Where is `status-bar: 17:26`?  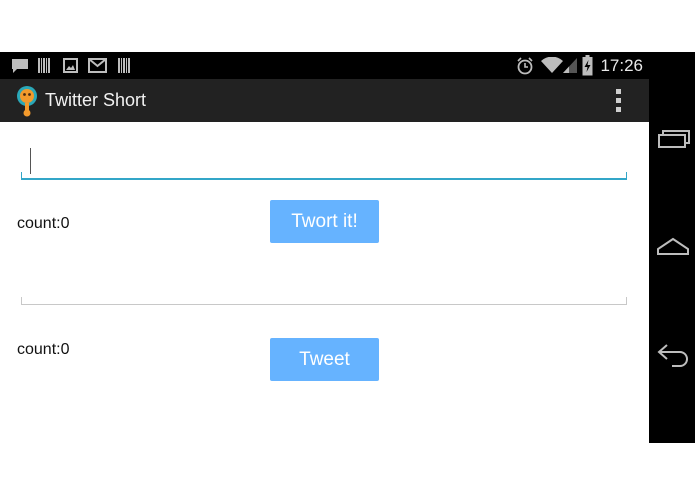
status-bar: 17:26 is located at coordinates (324, 65).